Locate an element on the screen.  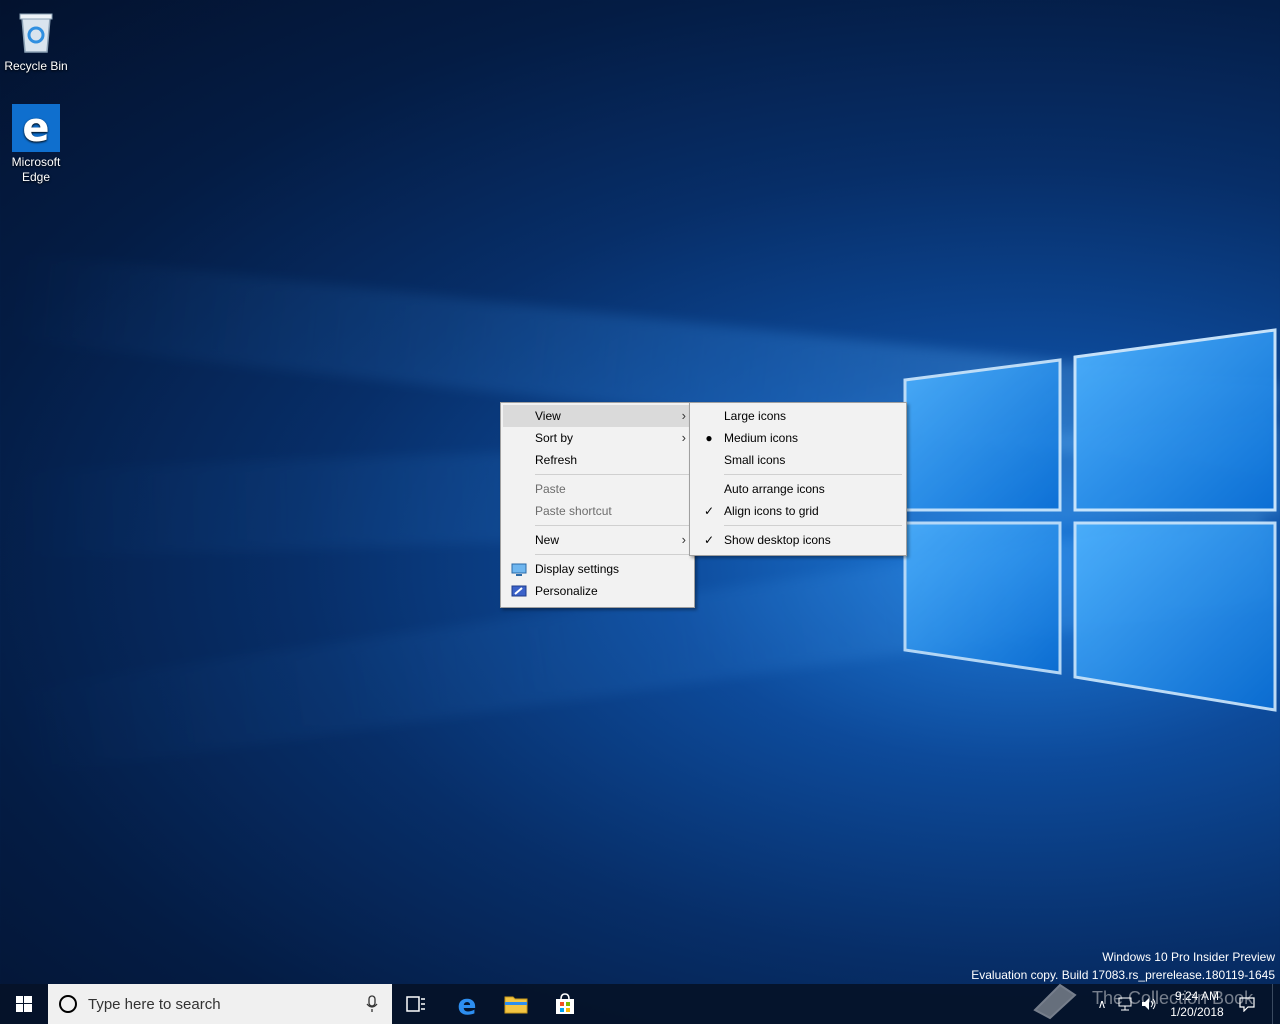
menu-item-label: View is located at coordinates (548, 416).